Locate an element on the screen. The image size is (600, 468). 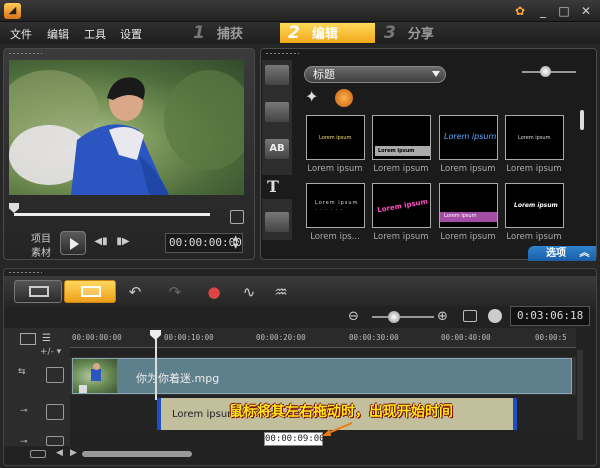
menu-settings: 设置 is located at coordinates (131, 34).